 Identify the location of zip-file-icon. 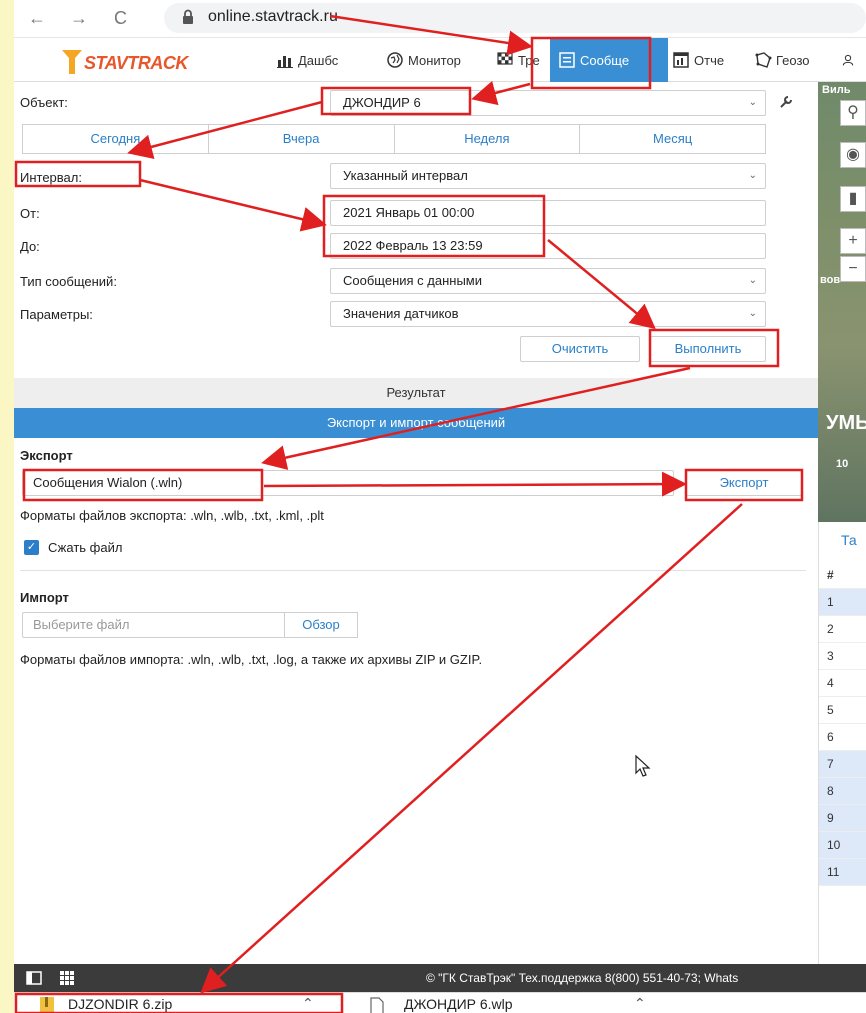
(47, 1005).